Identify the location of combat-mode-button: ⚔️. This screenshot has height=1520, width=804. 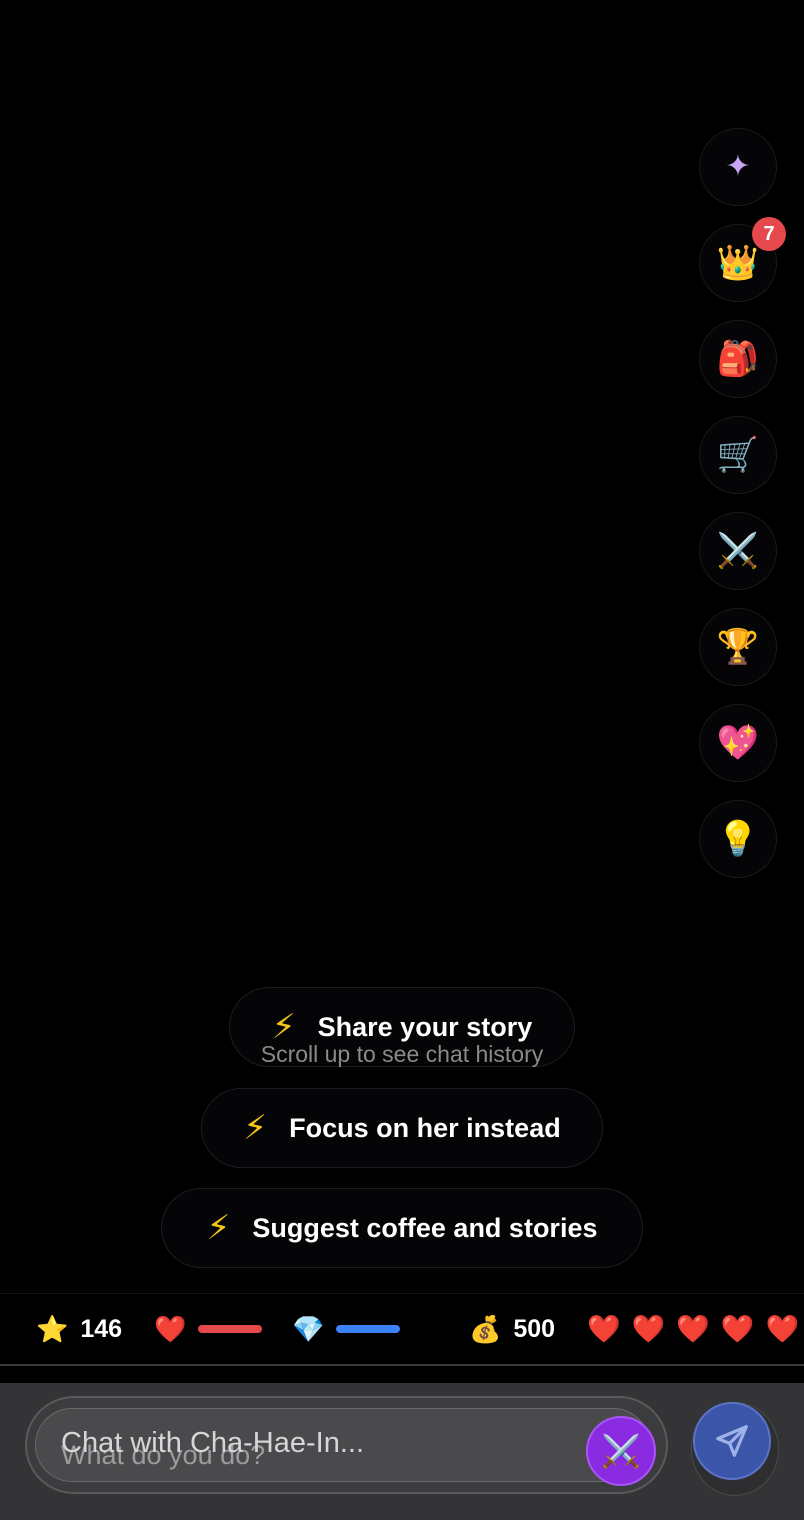
(621, 1451).